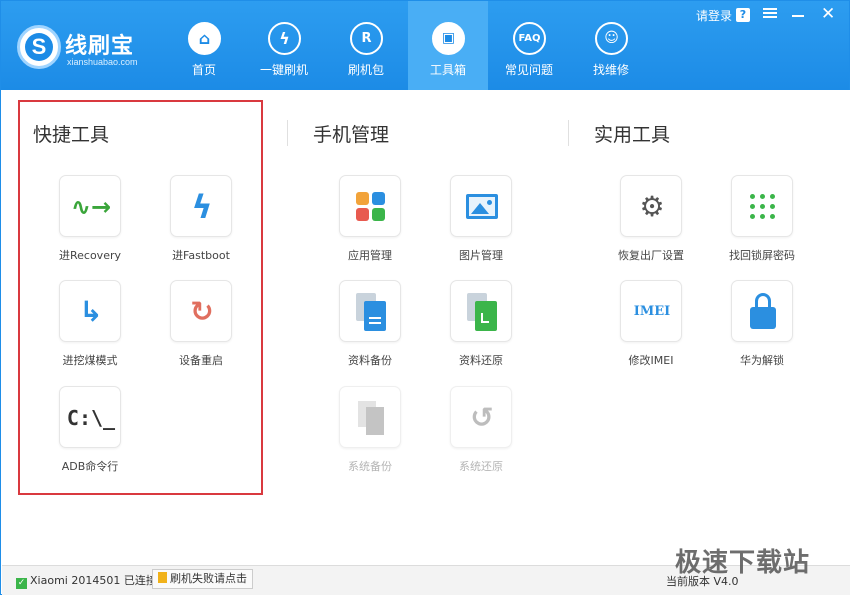 The image size is (850, 595). What do you see at coordinates (371, 207) in the screenshot?
I see `app-grid-icon` at bounding box center [371, 207].